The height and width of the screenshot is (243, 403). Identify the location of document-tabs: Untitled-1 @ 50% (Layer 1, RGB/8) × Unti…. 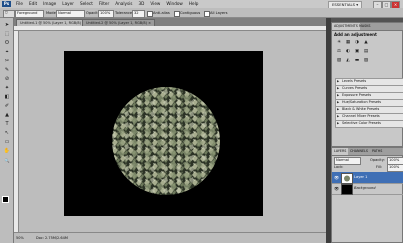
(170, 22).